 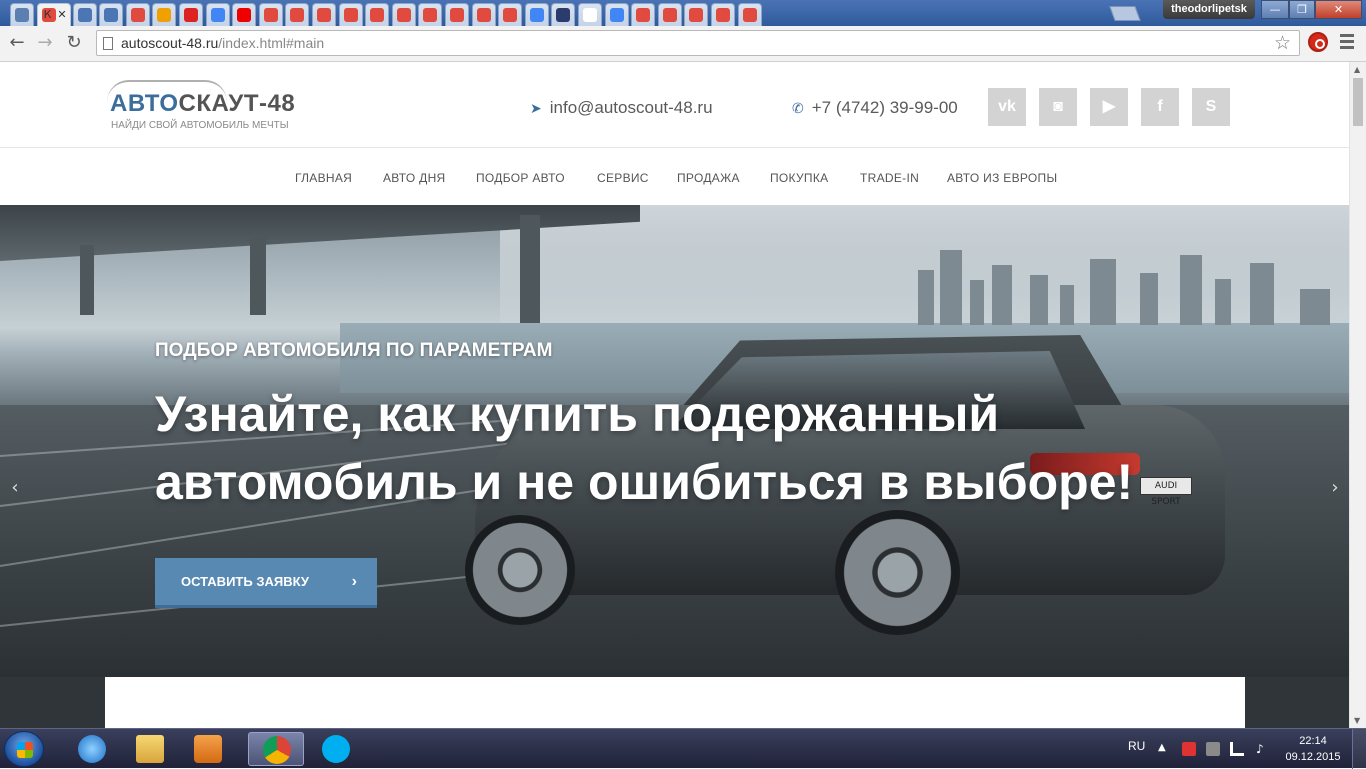 I want to click on scroll-up-icon: ▲, so click(x=1357, y=69).